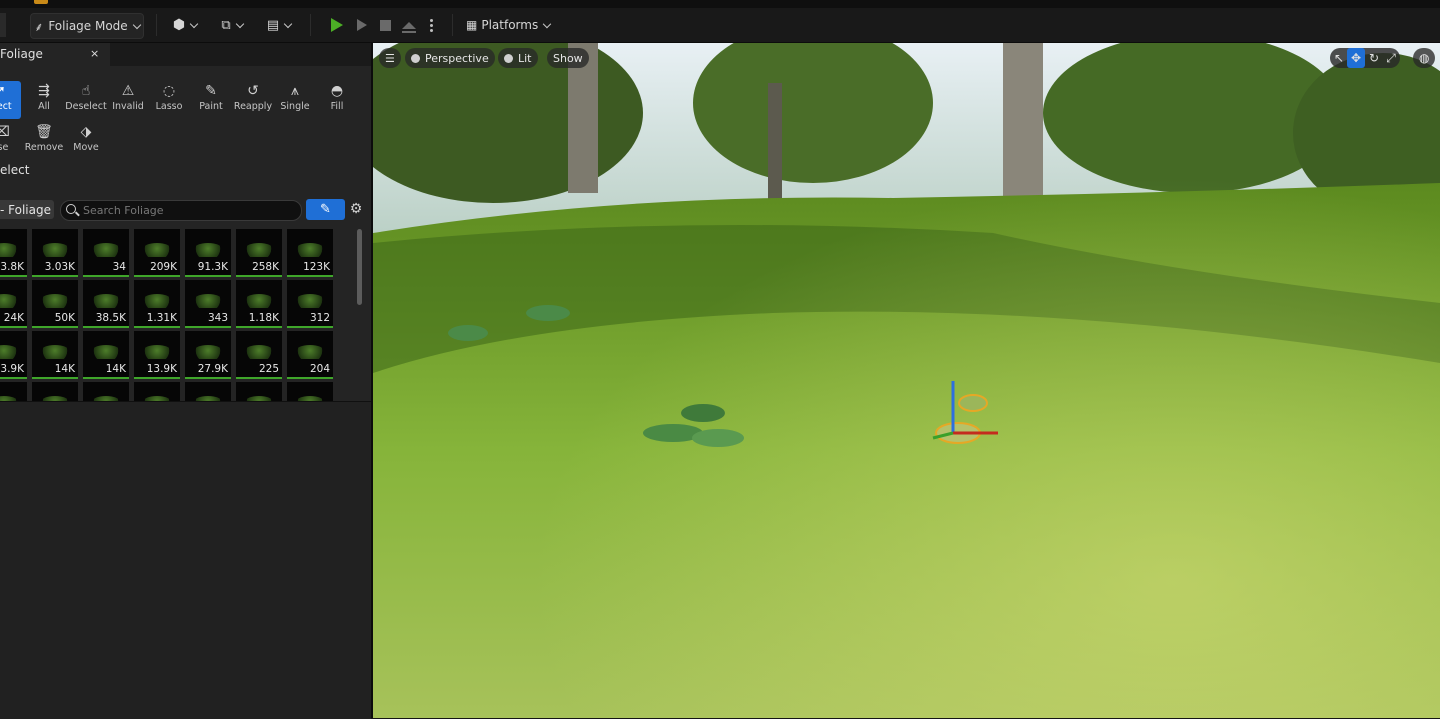 This screenshot has width=1440, height=719. I want to click on deselect-icon: ☝, so click(86, 91).